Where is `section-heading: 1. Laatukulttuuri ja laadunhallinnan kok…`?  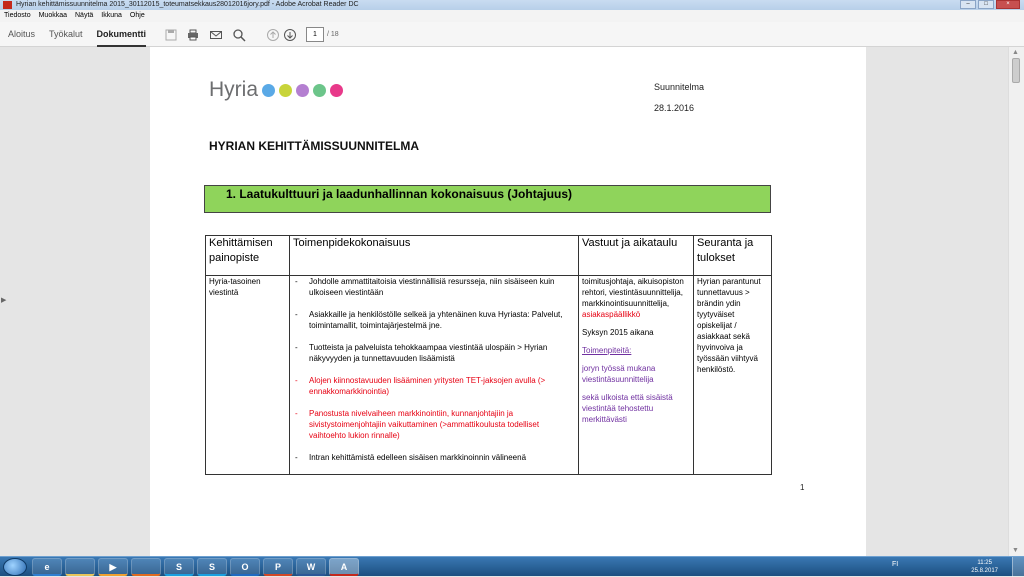 section-heading: 1. Laatukulttuuri ja laadunhallinnan kok… is located at coordinates (487, 199).